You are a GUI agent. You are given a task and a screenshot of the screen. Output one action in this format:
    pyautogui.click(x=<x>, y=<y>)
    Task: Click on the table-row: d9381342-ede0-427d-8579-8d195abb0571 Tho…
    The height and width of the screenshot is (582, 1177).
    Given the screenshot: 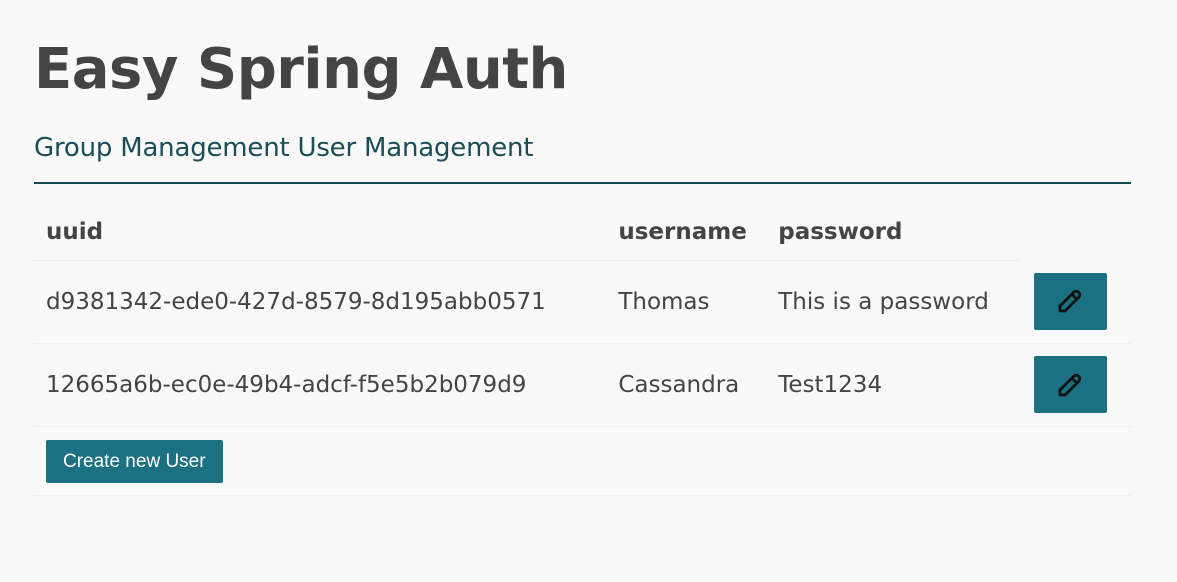 What is the action you would take?
    pyautogui.click(x=582, y=302)
    